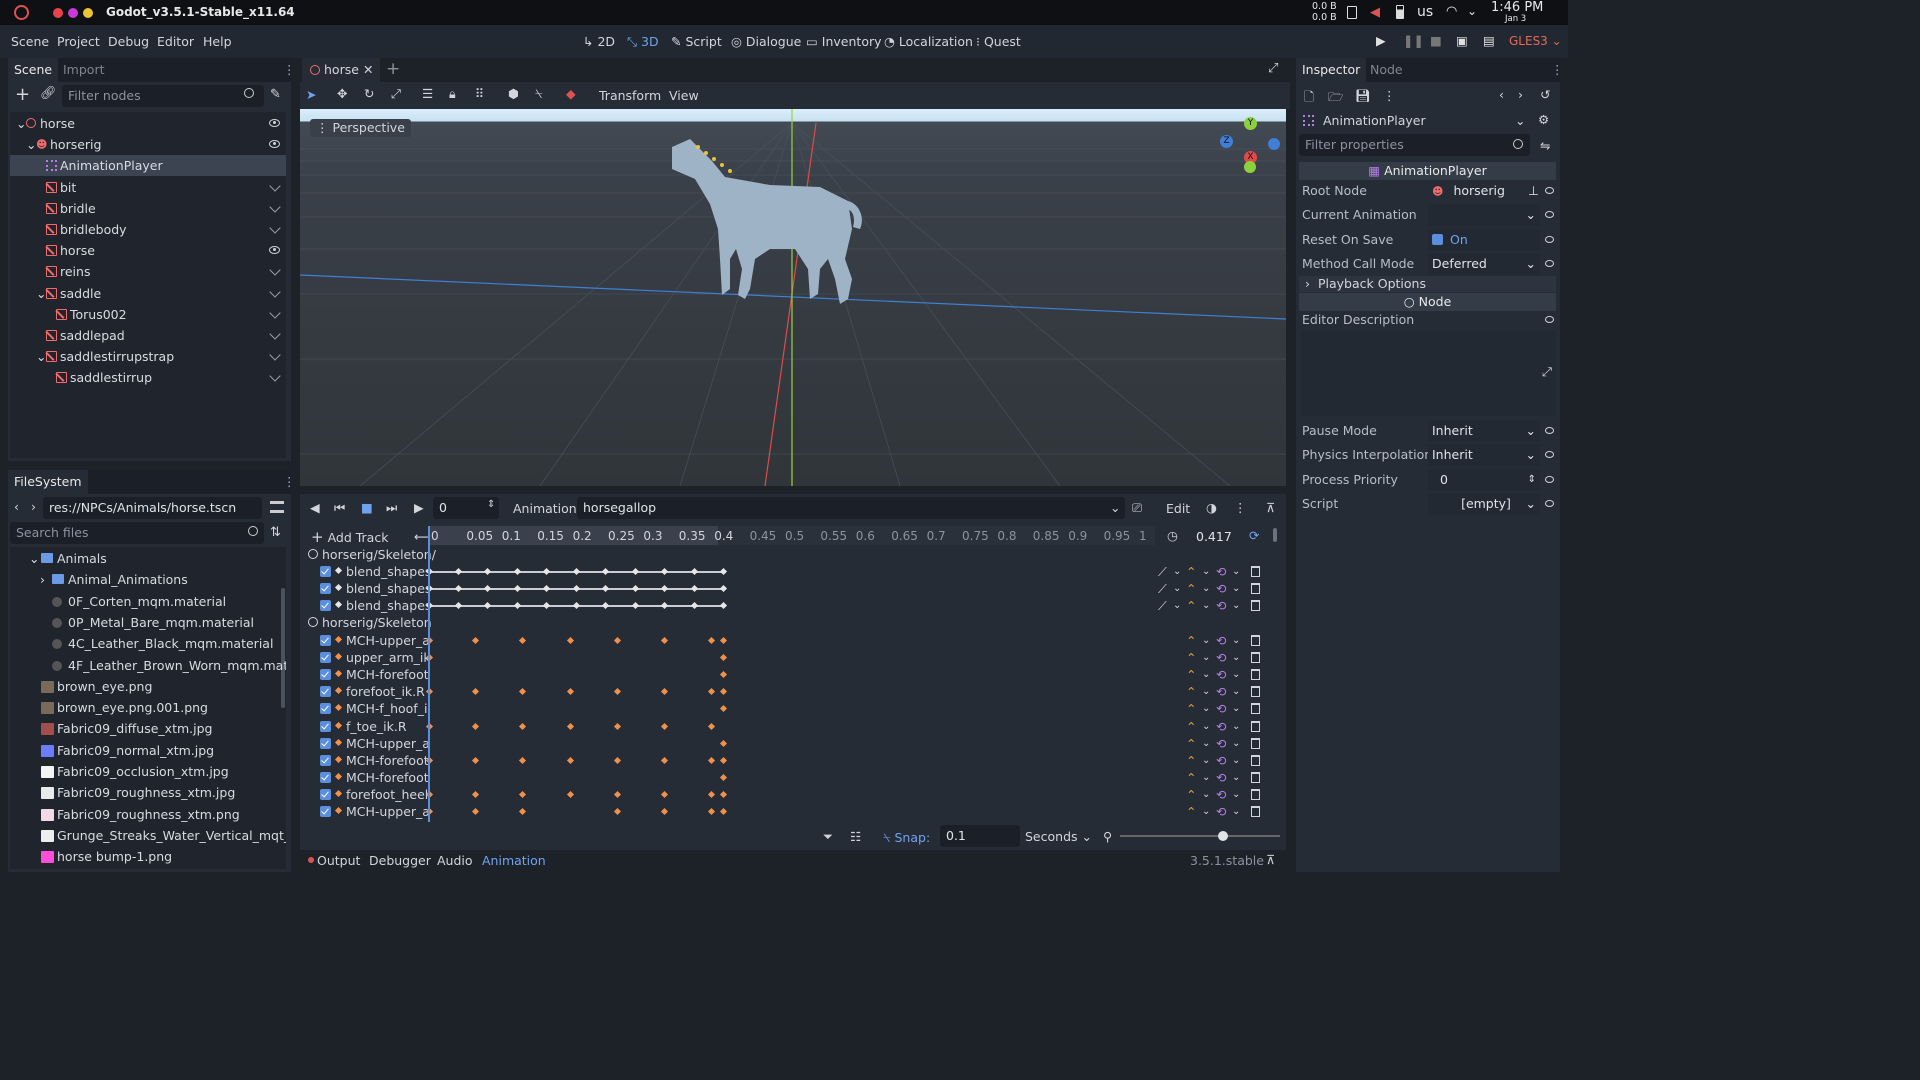 The height and width of the screenshot is (1080, 1920). What do you see at coordinates (367, 507) in the screenshot?
I see `stop-animation-icon: ■` at bounding box center [367, 507].